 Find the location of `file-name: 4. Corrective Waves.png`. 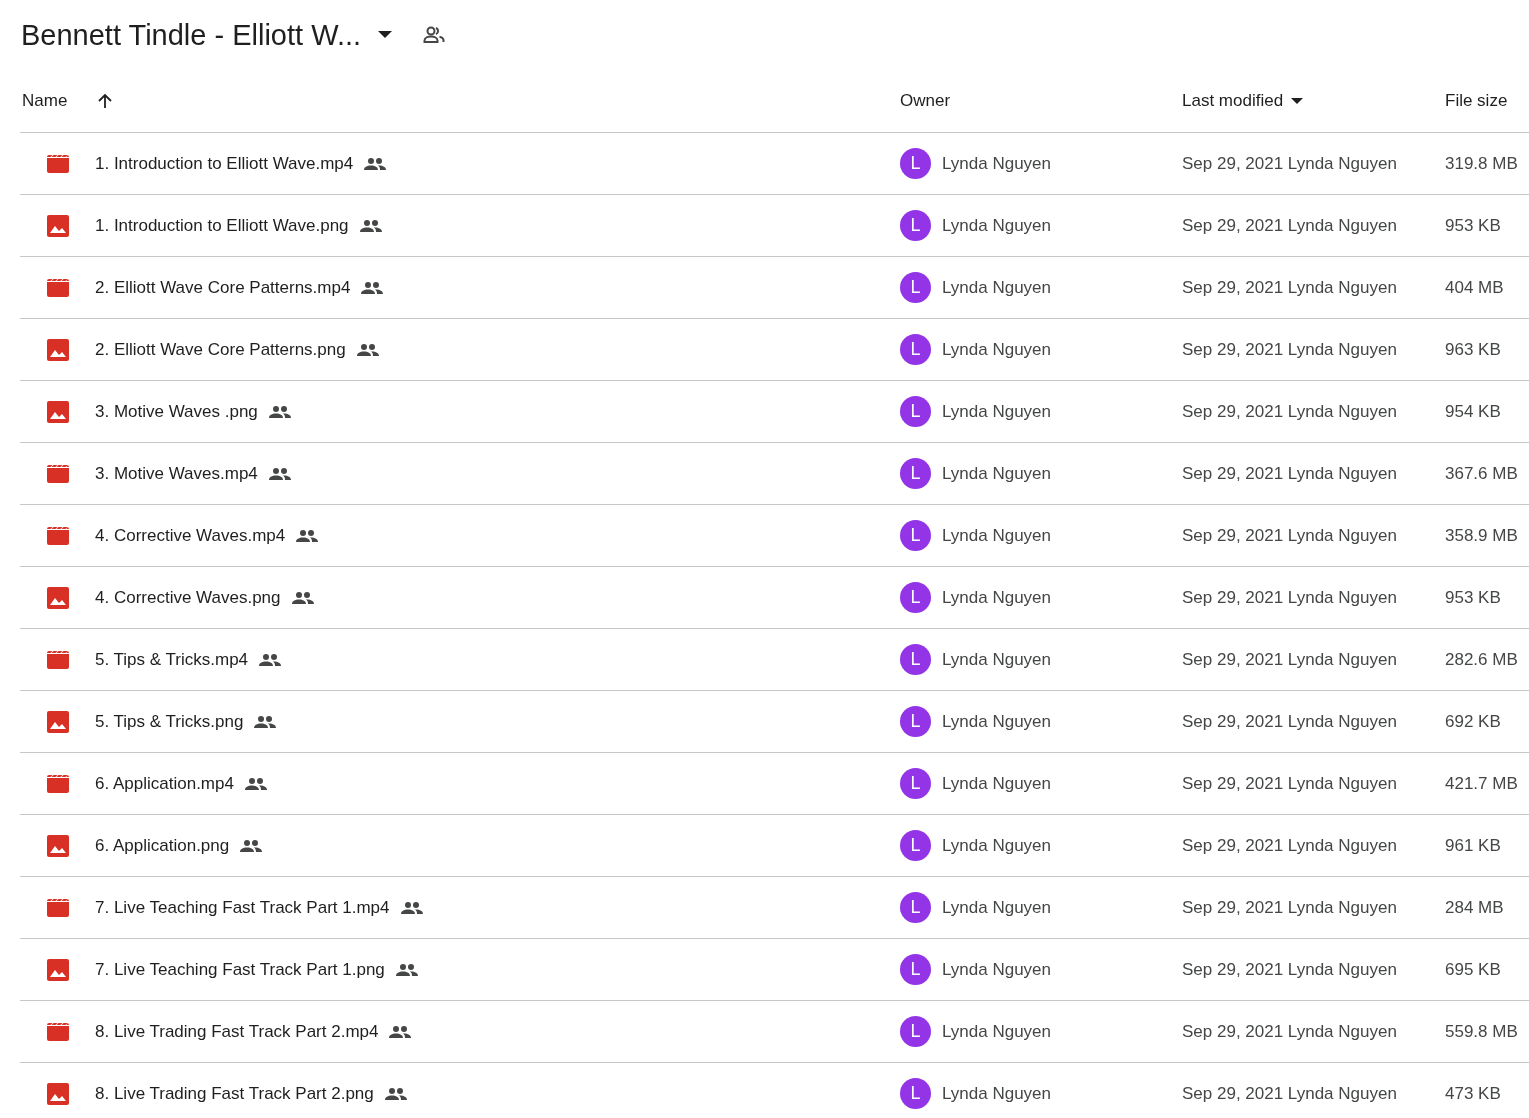

file-name: 4. Corrective Waves.png is located at coordinates (188, 597).